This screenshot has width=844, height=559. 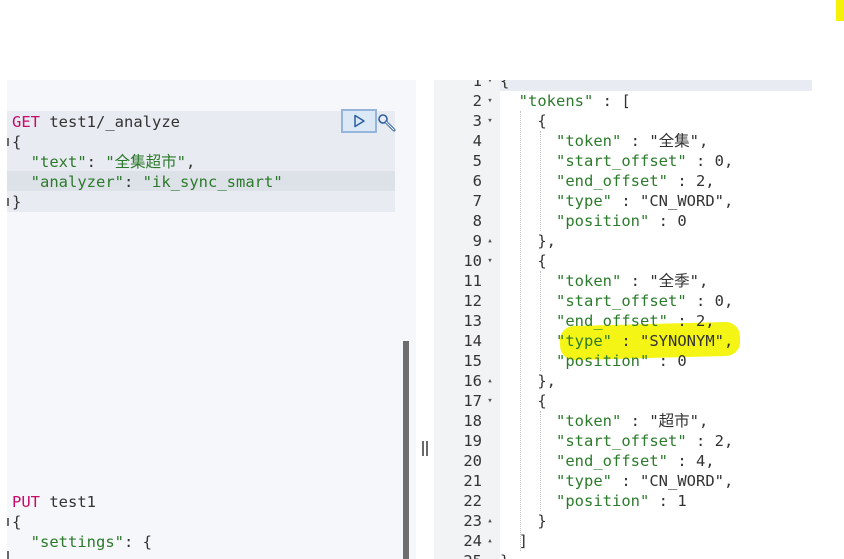 I want to click on json-value: : "超市",, so click(x=665, y=421).